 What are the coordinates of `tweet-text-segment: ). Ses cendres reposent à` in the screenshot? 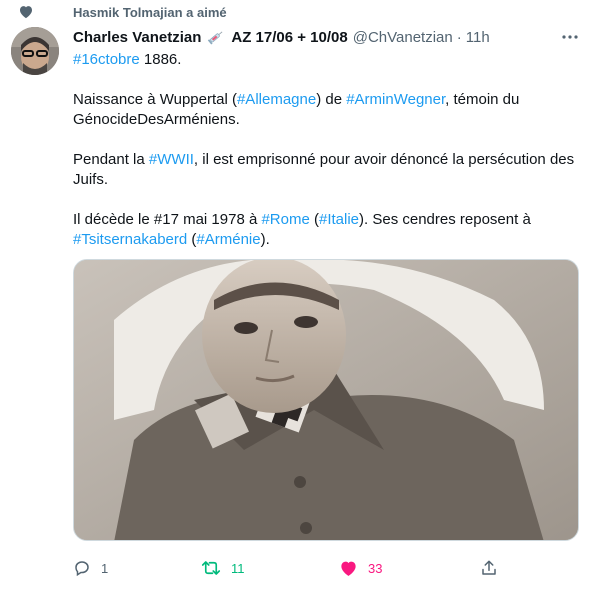 It's located at (445, 219).